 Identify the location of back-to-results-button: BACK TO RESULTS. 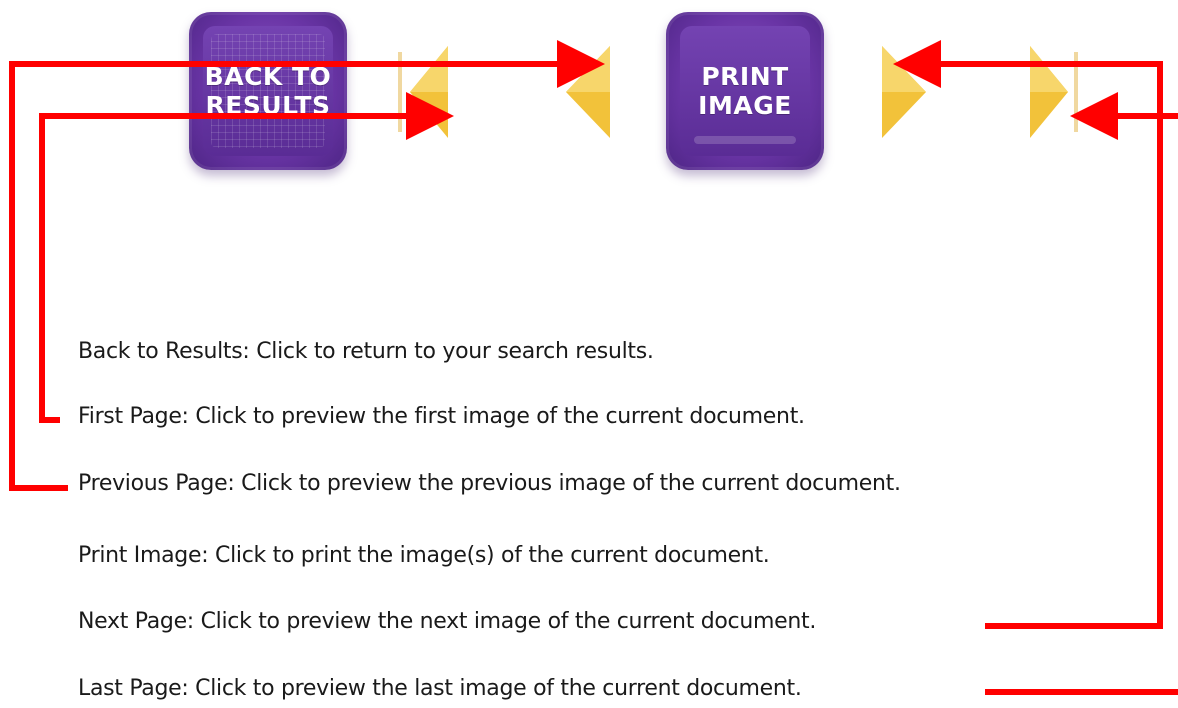
(268, 91).